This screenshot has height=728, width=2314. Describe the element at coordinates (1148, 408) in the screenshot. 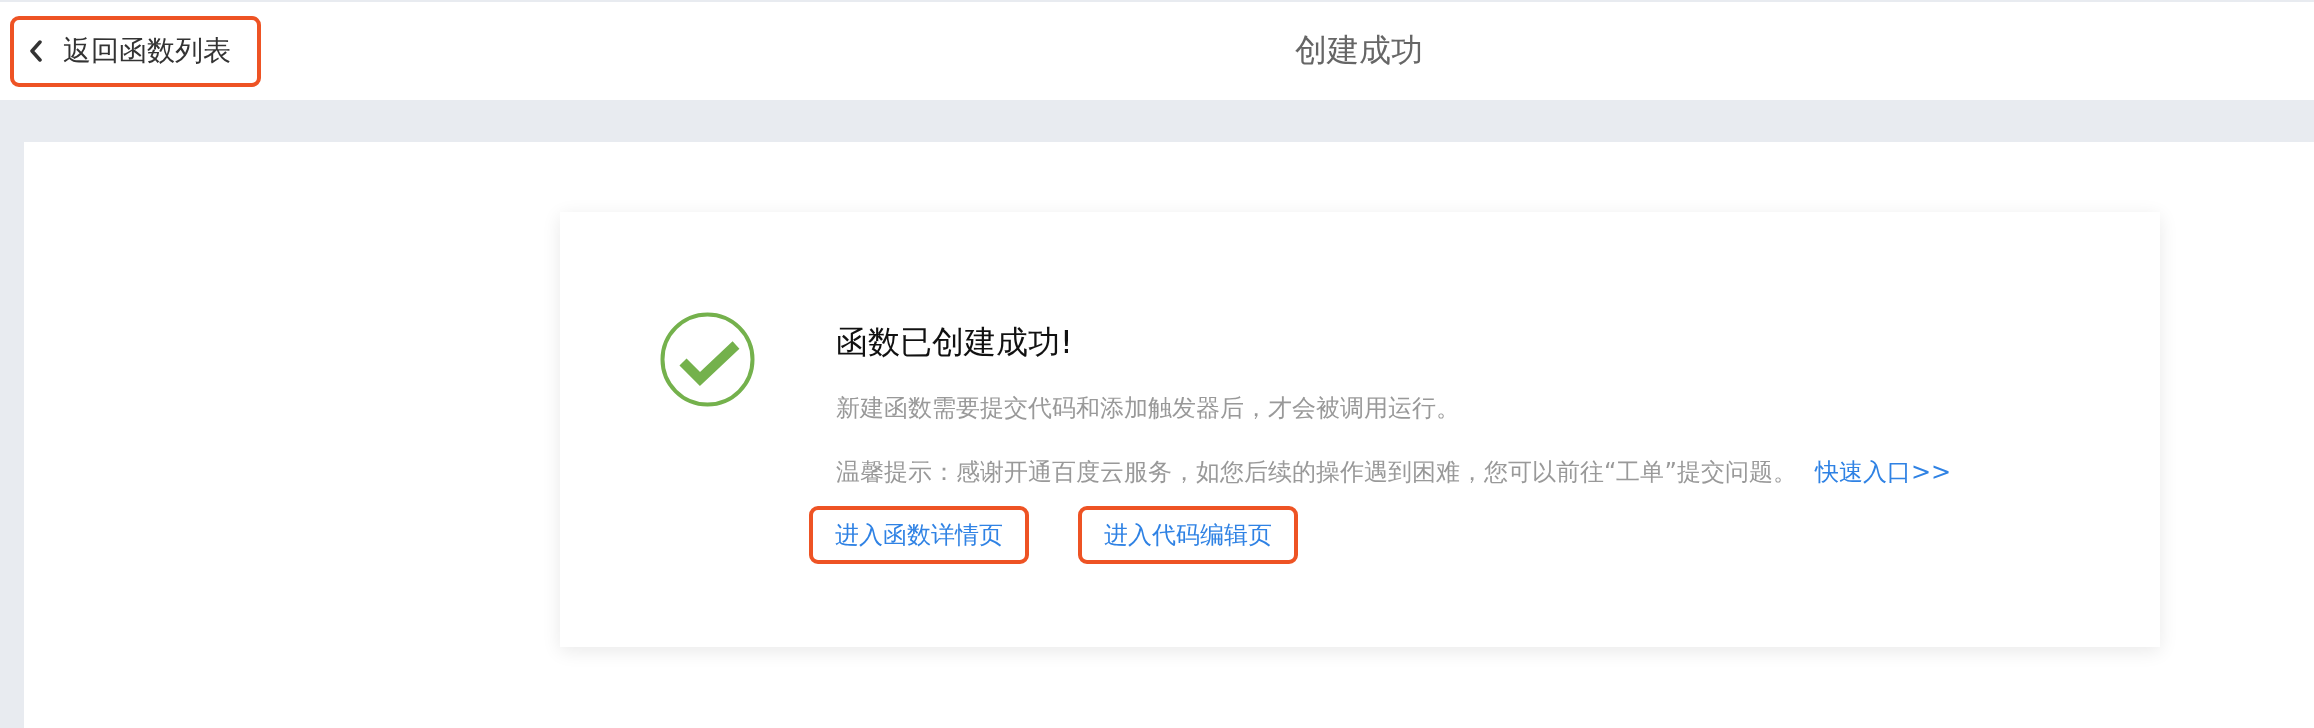

I see `description-text: 新建函数需要提交代码和添加触发器后，才会被调用运行。` at that location.